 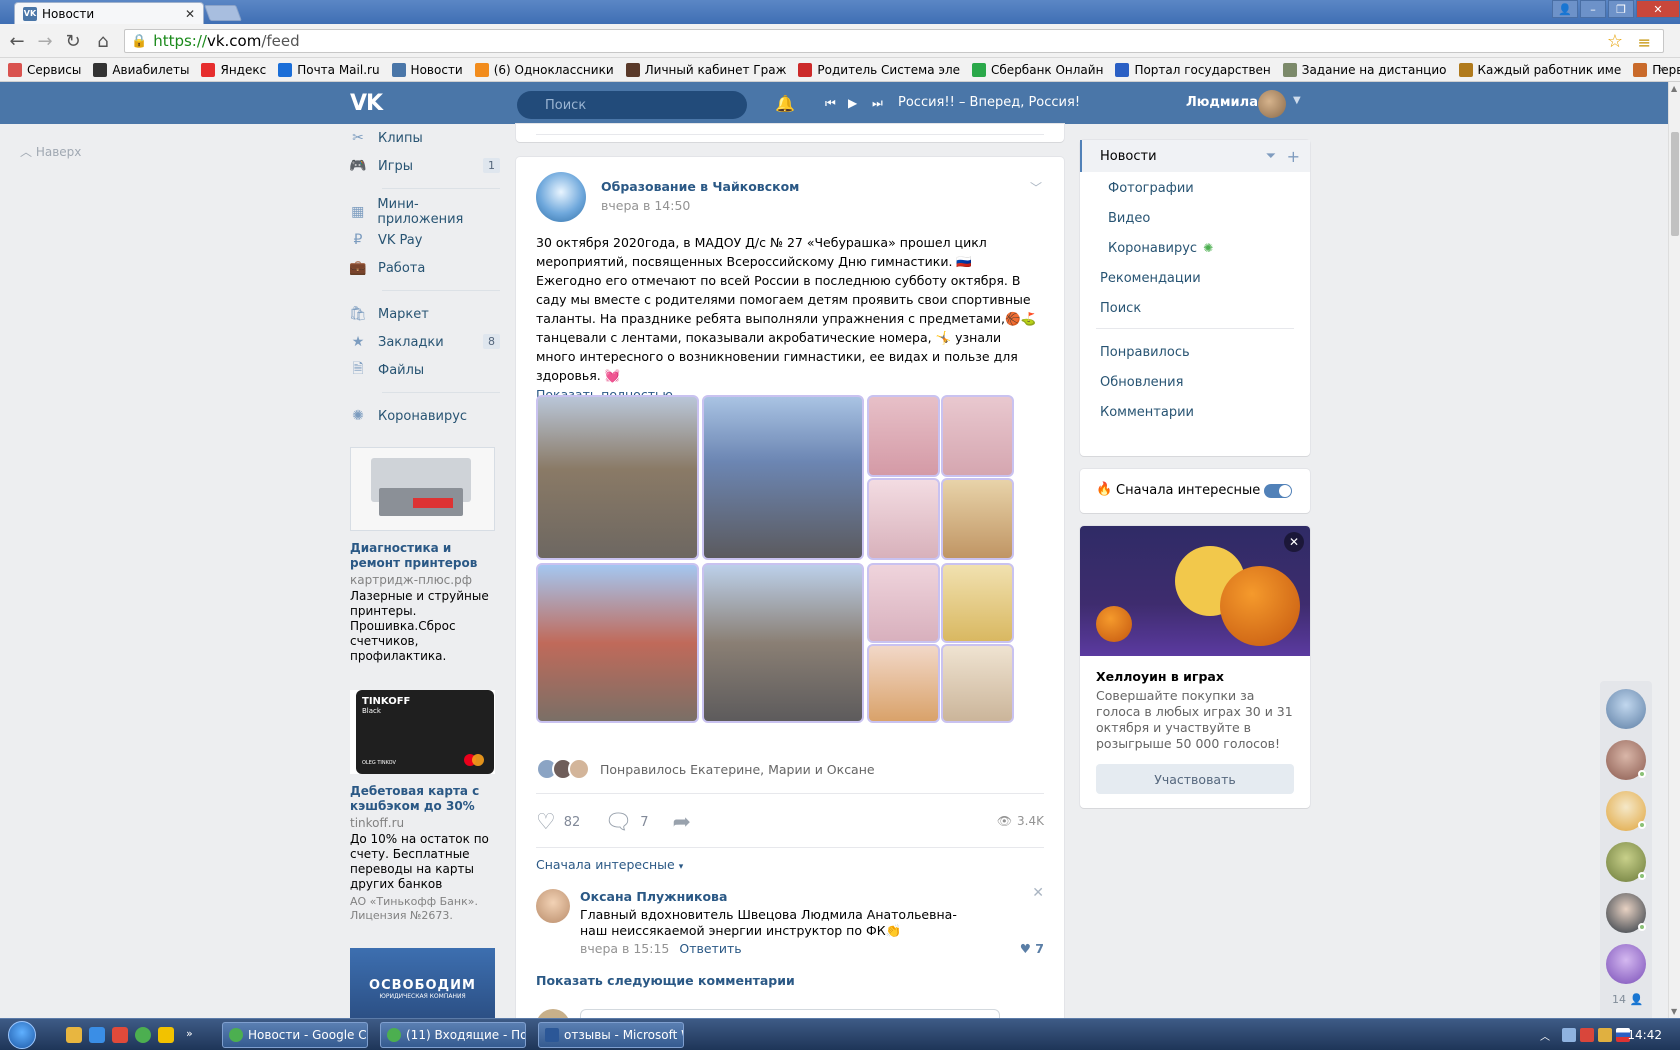 What do you see at coordinates (1547, 1035) in the screenshot?
I see `tray-expand-icon: ︿` at bounding box center [1547, 1035].